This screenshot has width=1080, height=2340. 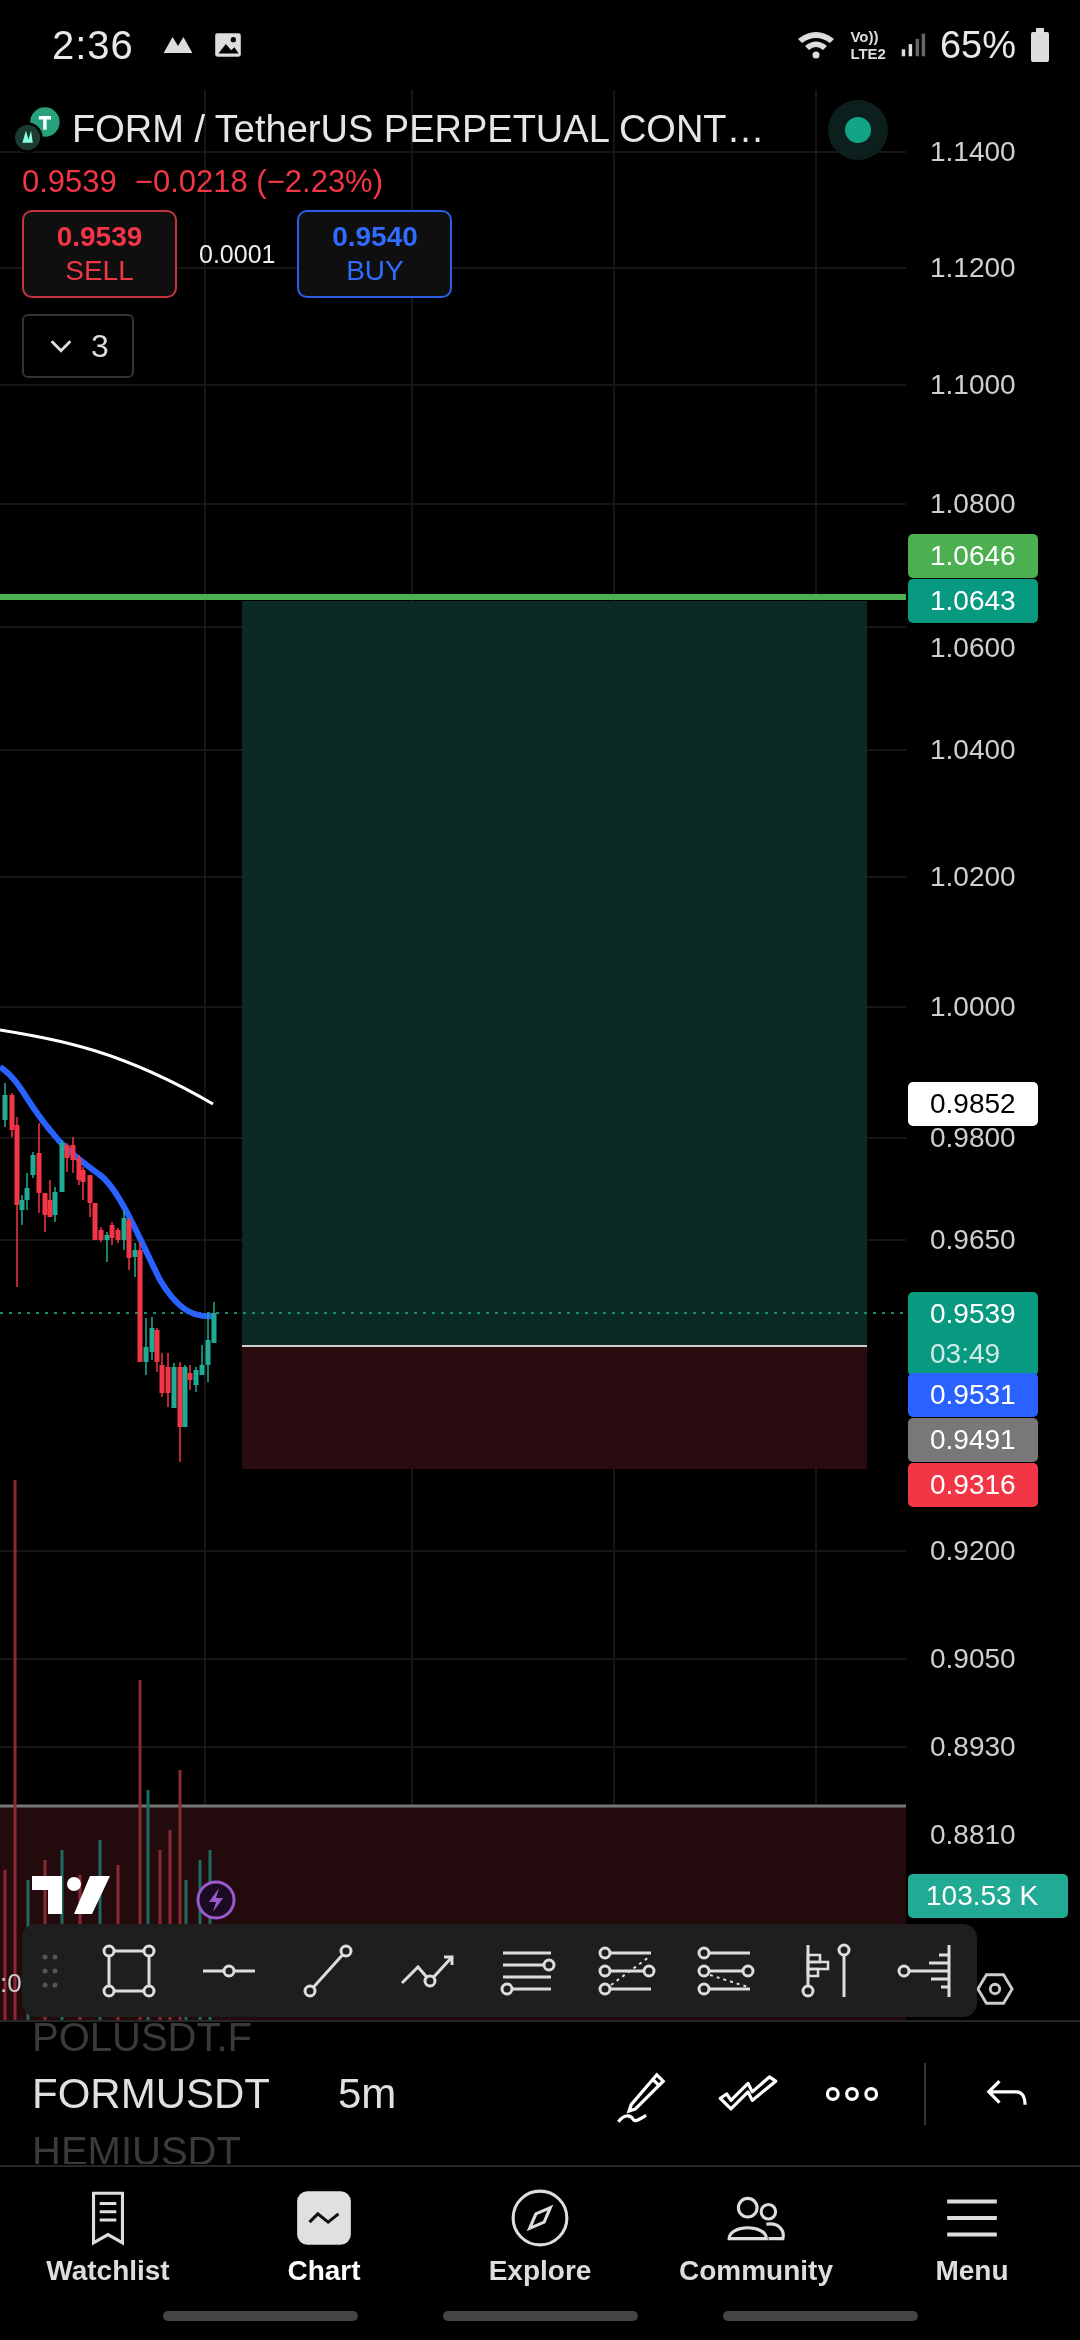 What do you see at coordinates (973, 648) in the screenshot?
I see `price-axis-label: 1.0600` at bounding box center [973, 648].